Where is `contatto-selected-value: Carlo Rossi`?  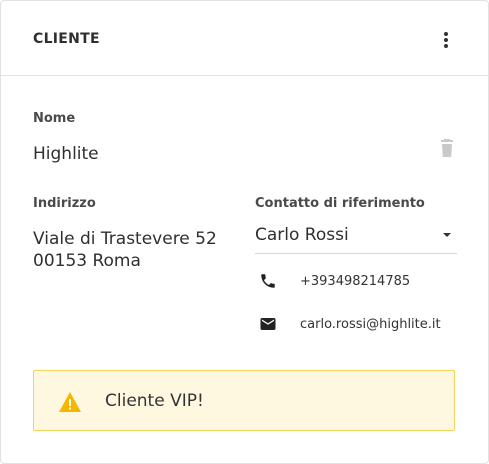 contatto-selected-value: Carlo Rossi is located at coordinates (302, 235).